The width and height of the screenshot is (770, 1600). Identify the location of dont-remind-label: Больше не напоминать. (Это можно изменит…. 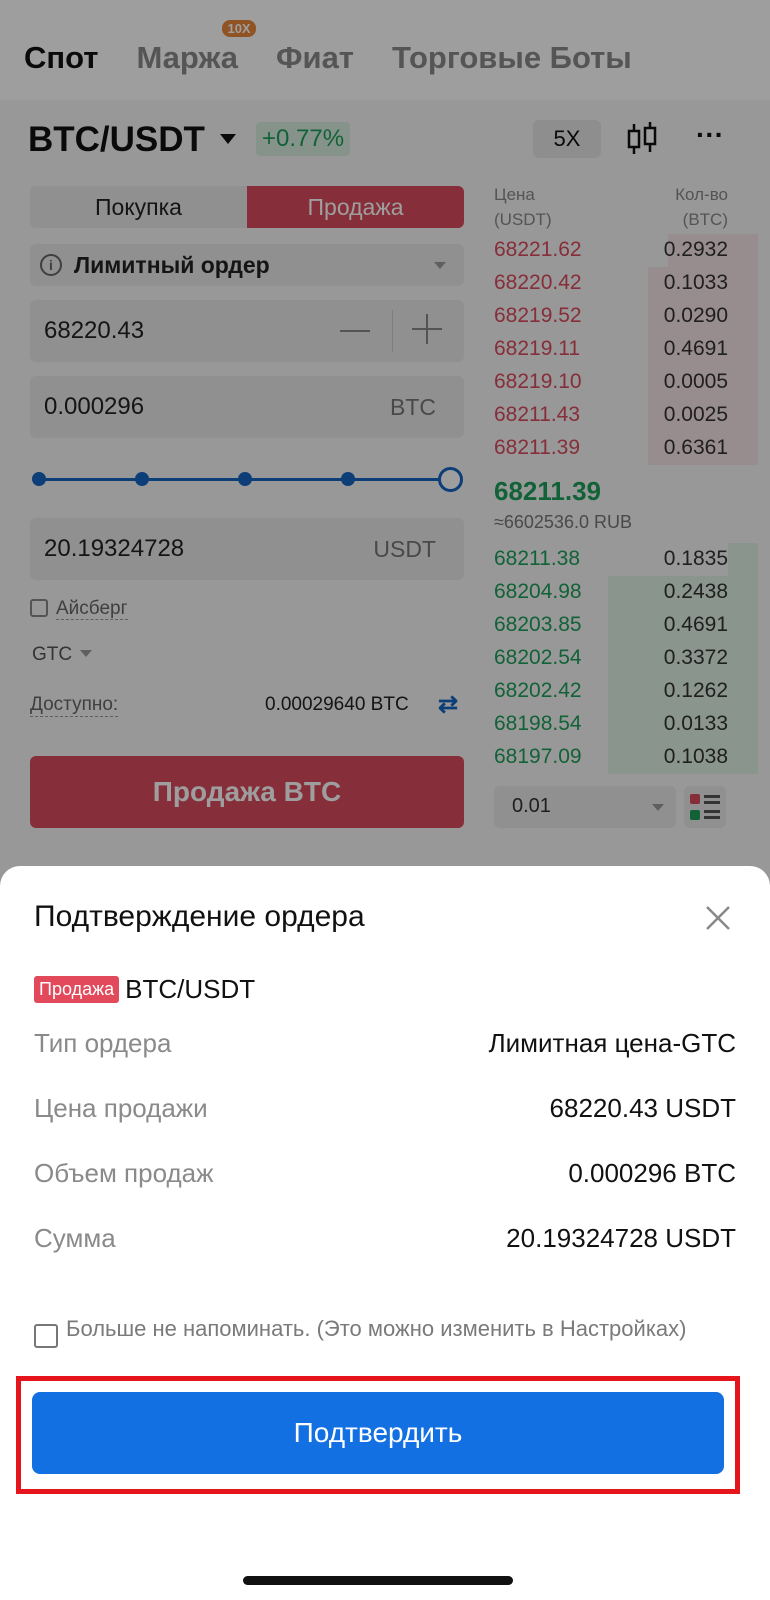
(376, 1328).